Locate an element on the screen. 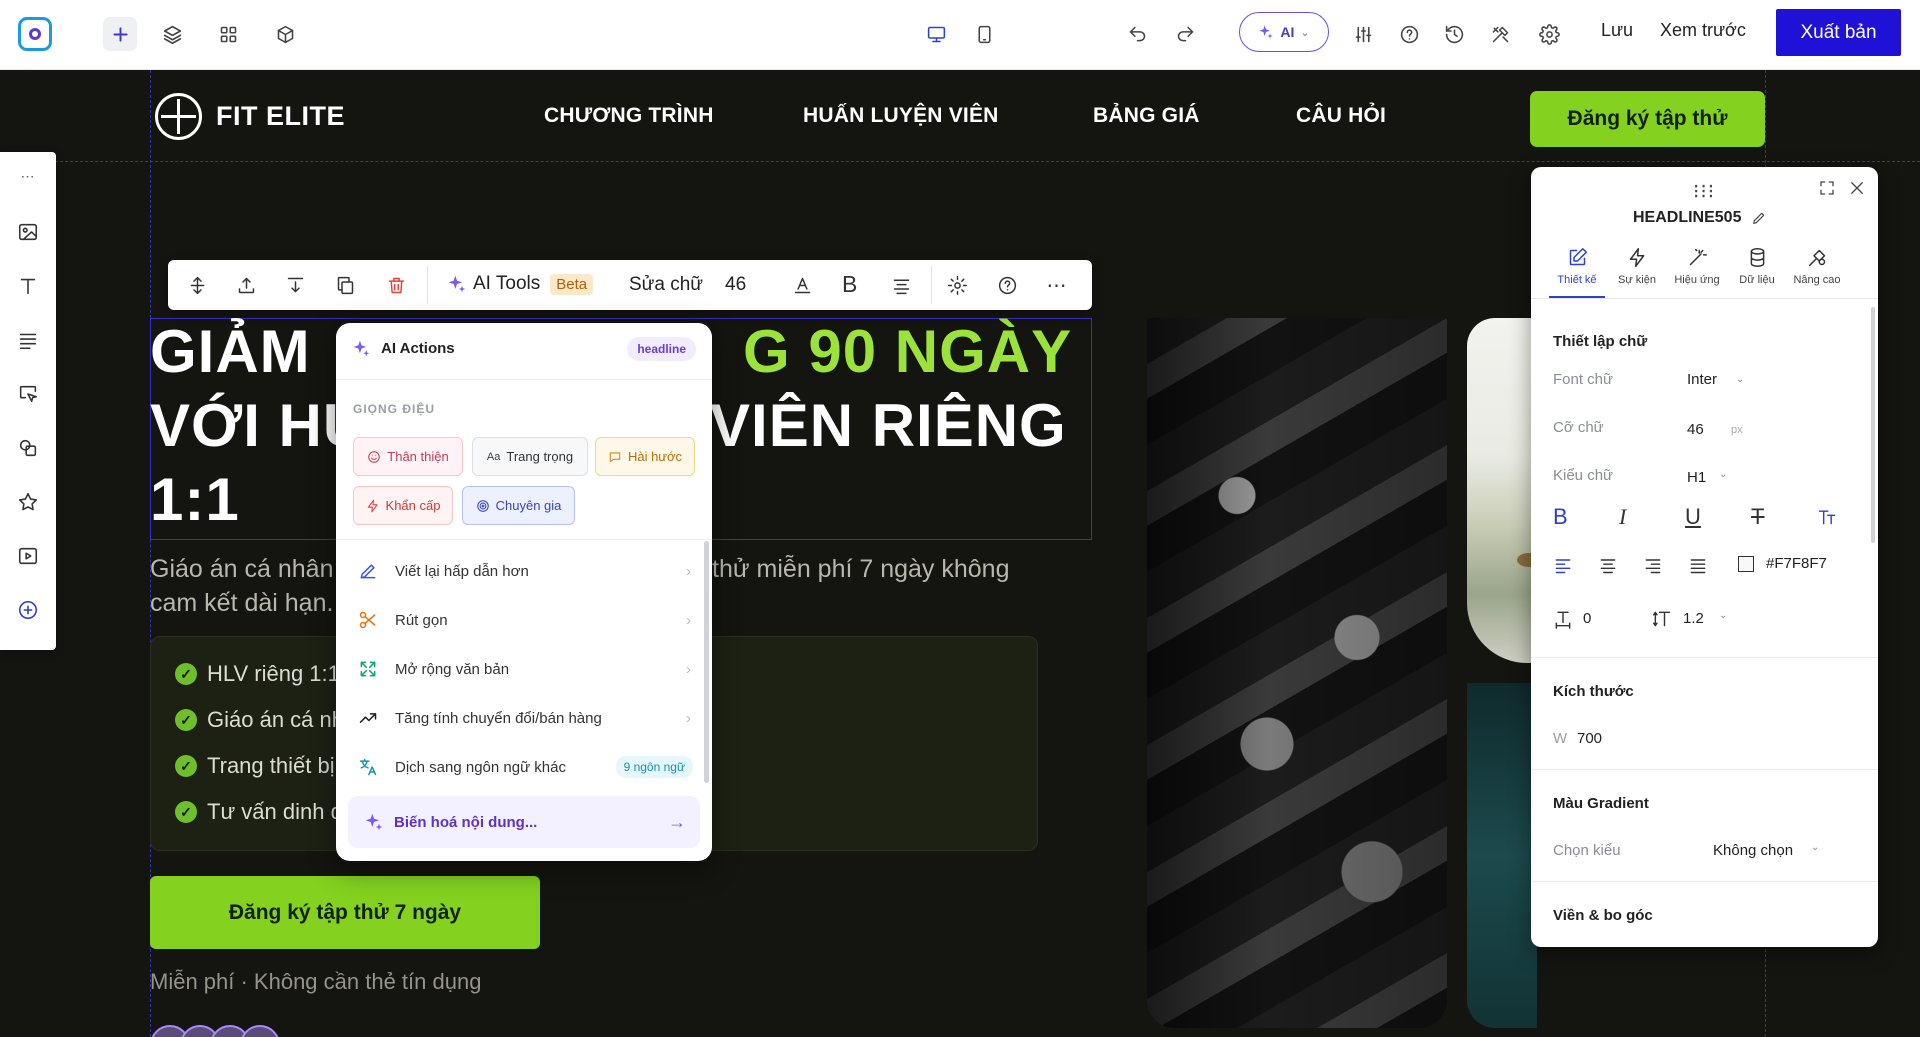 This screenshot has width=1920, height=1037. rail-shape-tool is located at coordinates (28, 448).